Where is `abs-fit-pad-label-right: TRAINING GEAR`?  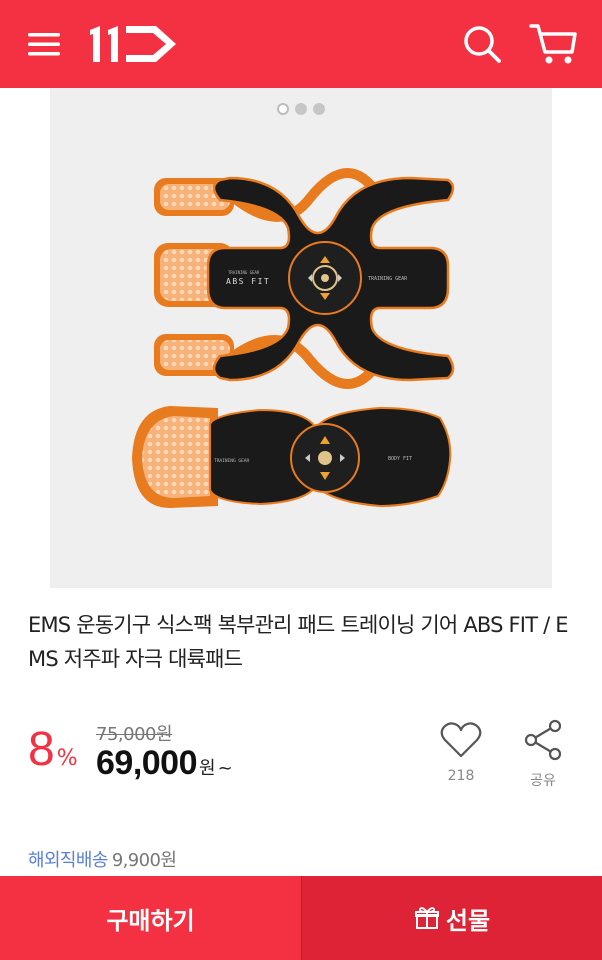 abs-fit-pad-label-right: TRAINING GEAR is located at coordinates (388, 279).